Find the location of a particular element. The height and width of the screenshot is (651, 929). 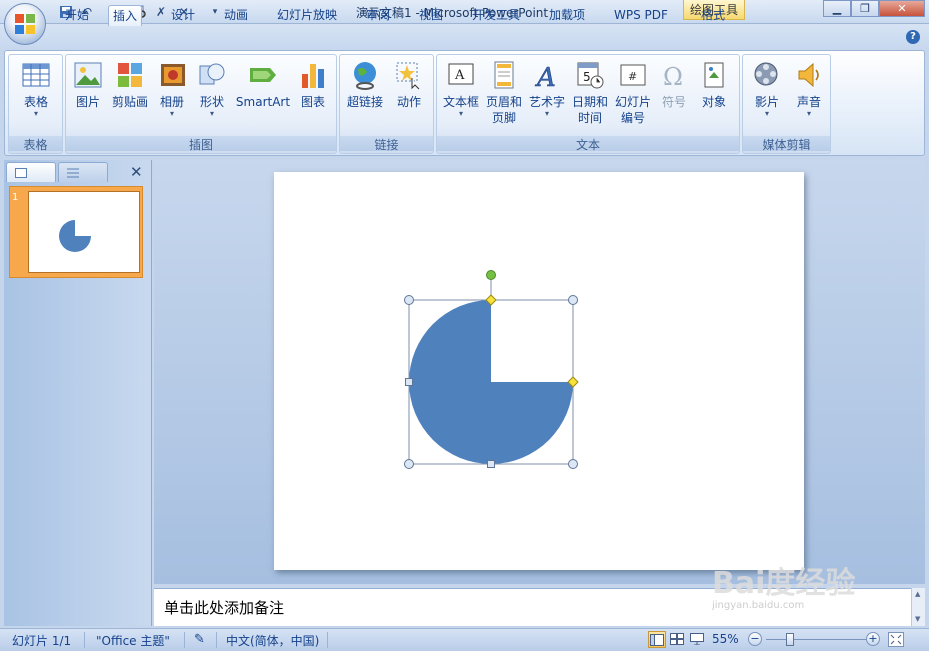

header-footer-icon is located at coordinates (504, 75).